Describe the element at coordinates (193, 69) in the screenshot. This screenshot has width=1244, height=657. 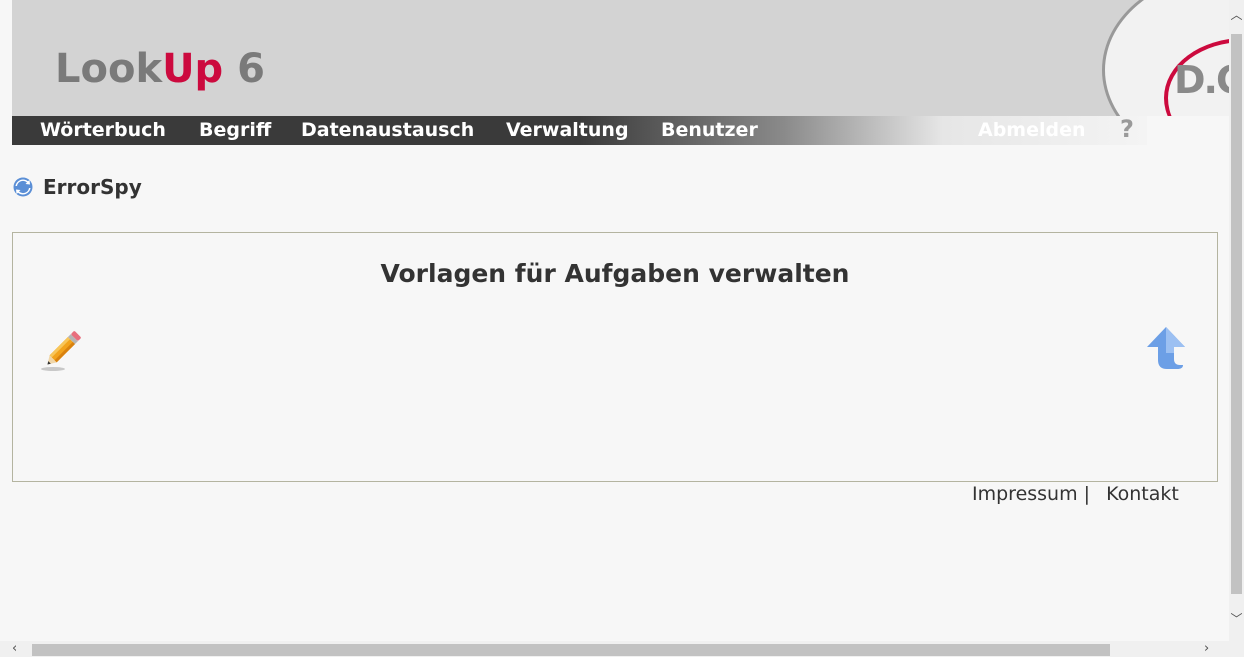
I see `logo-up: Up` at that location.